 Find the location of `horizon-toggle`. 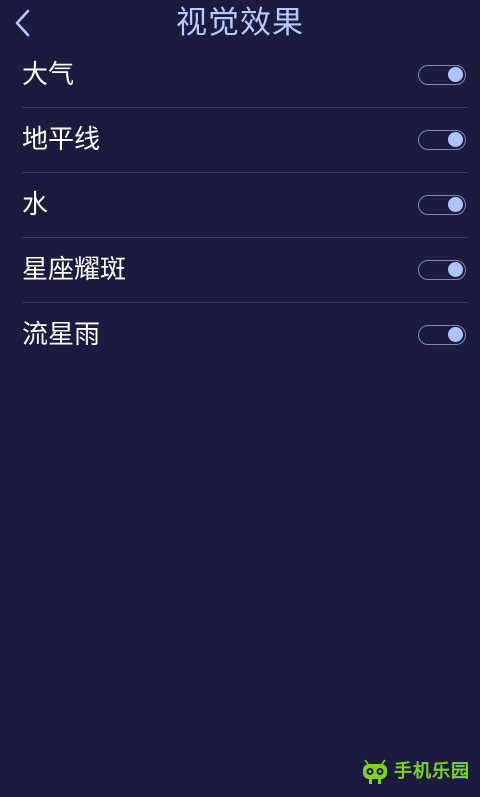

horizon-toggle is located at coordinates (442, 140).